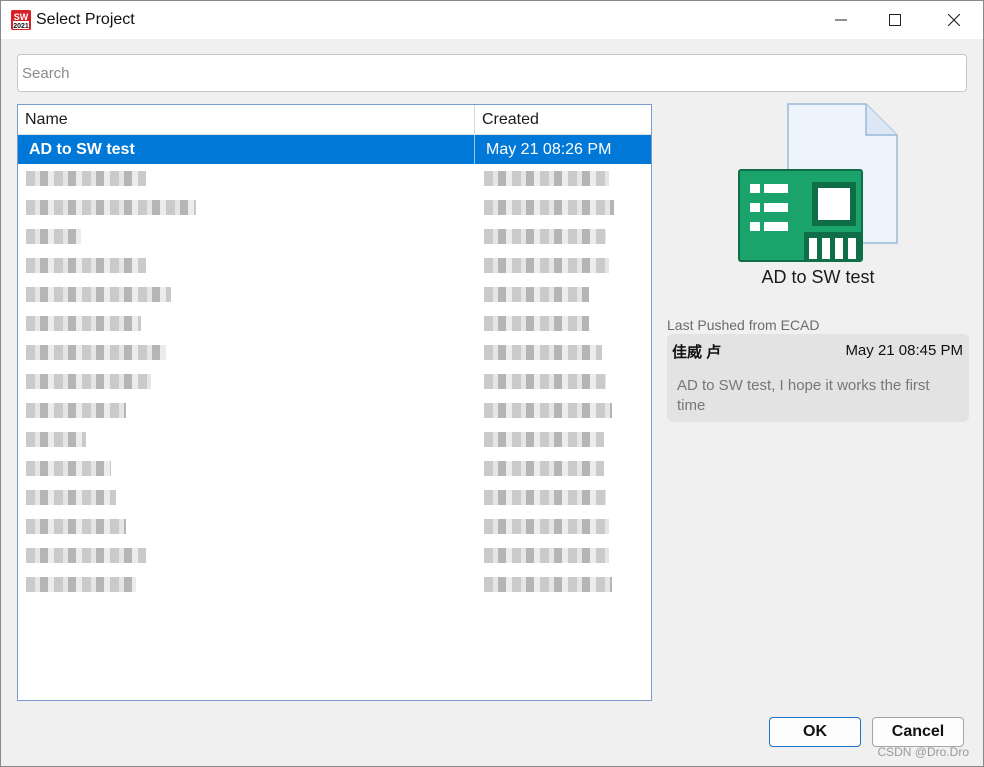 This screenshot has height=767, width=984. I want to click on column-header-created: Created, so click(510, 120).